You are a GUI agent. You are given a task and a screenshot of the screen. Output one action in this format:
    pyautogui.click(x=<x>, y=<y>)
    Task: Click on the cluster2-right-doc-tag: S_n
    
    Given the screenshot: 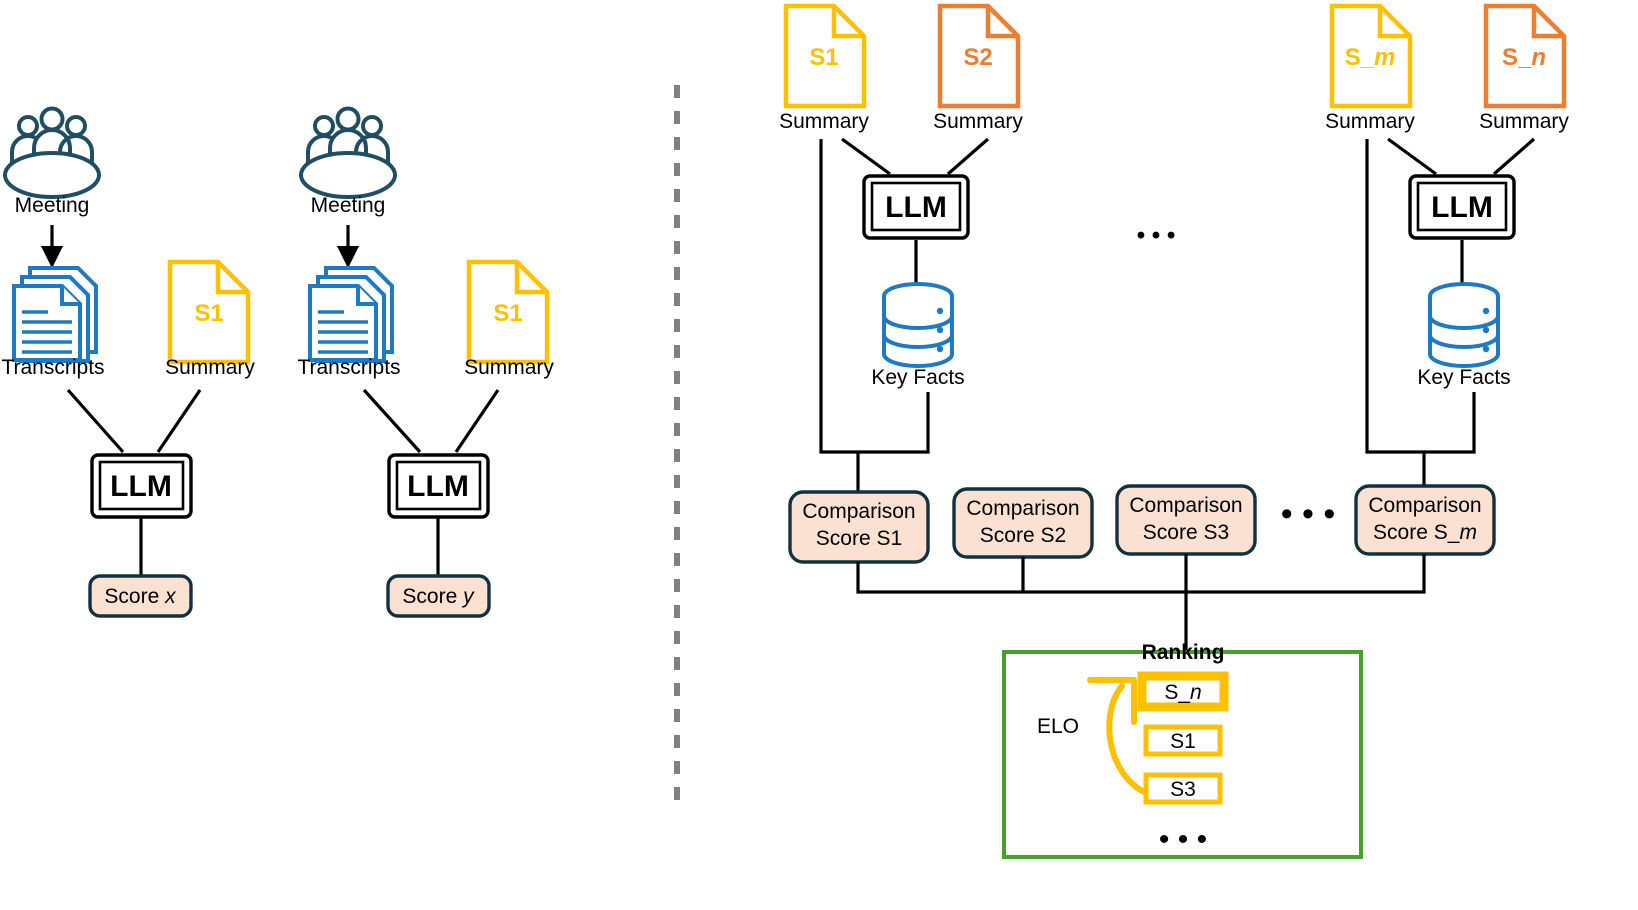 What is the action you would take?
    pyautogui.click(x=1524, y=57)
    